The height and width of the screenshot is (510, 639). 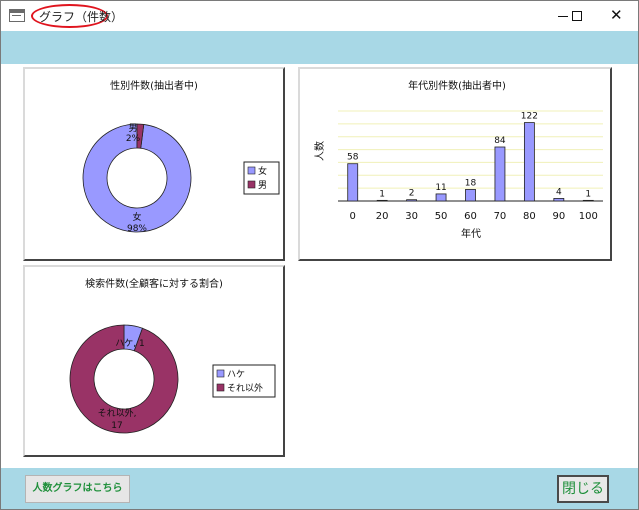 I want to click on tick-label: 20, so click(x=382, y=216).